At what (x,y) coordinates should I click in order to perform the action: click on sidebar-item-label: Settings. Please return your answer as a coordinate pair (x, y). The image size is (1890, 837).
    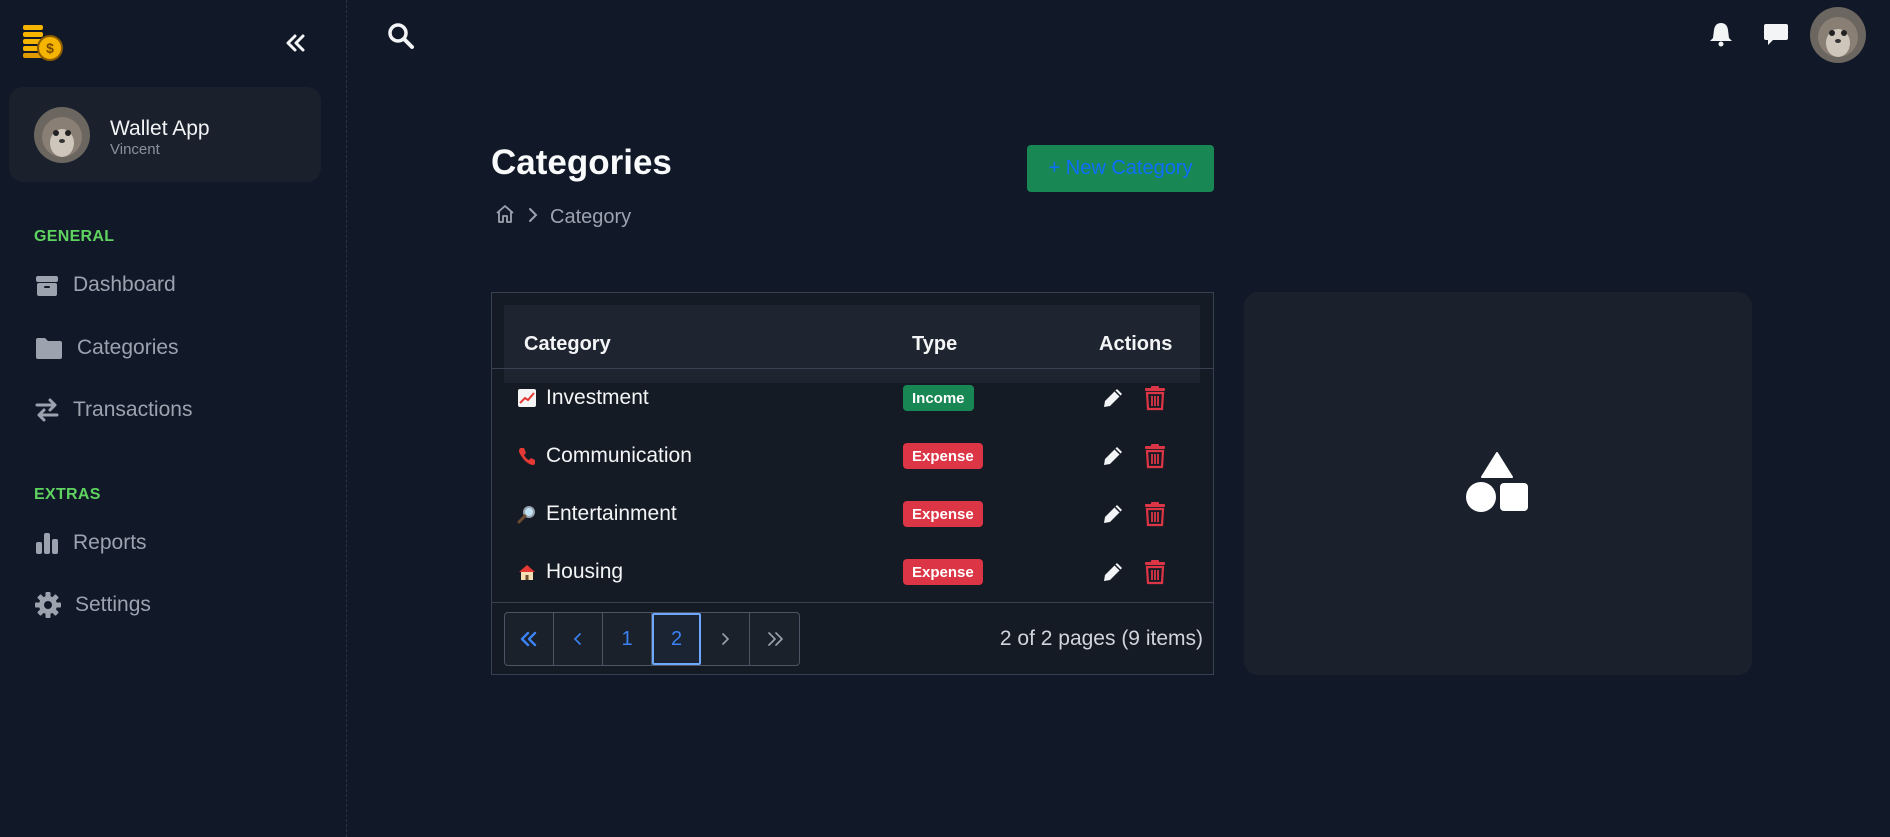
    Looking at the image, I should click on (113, 604).